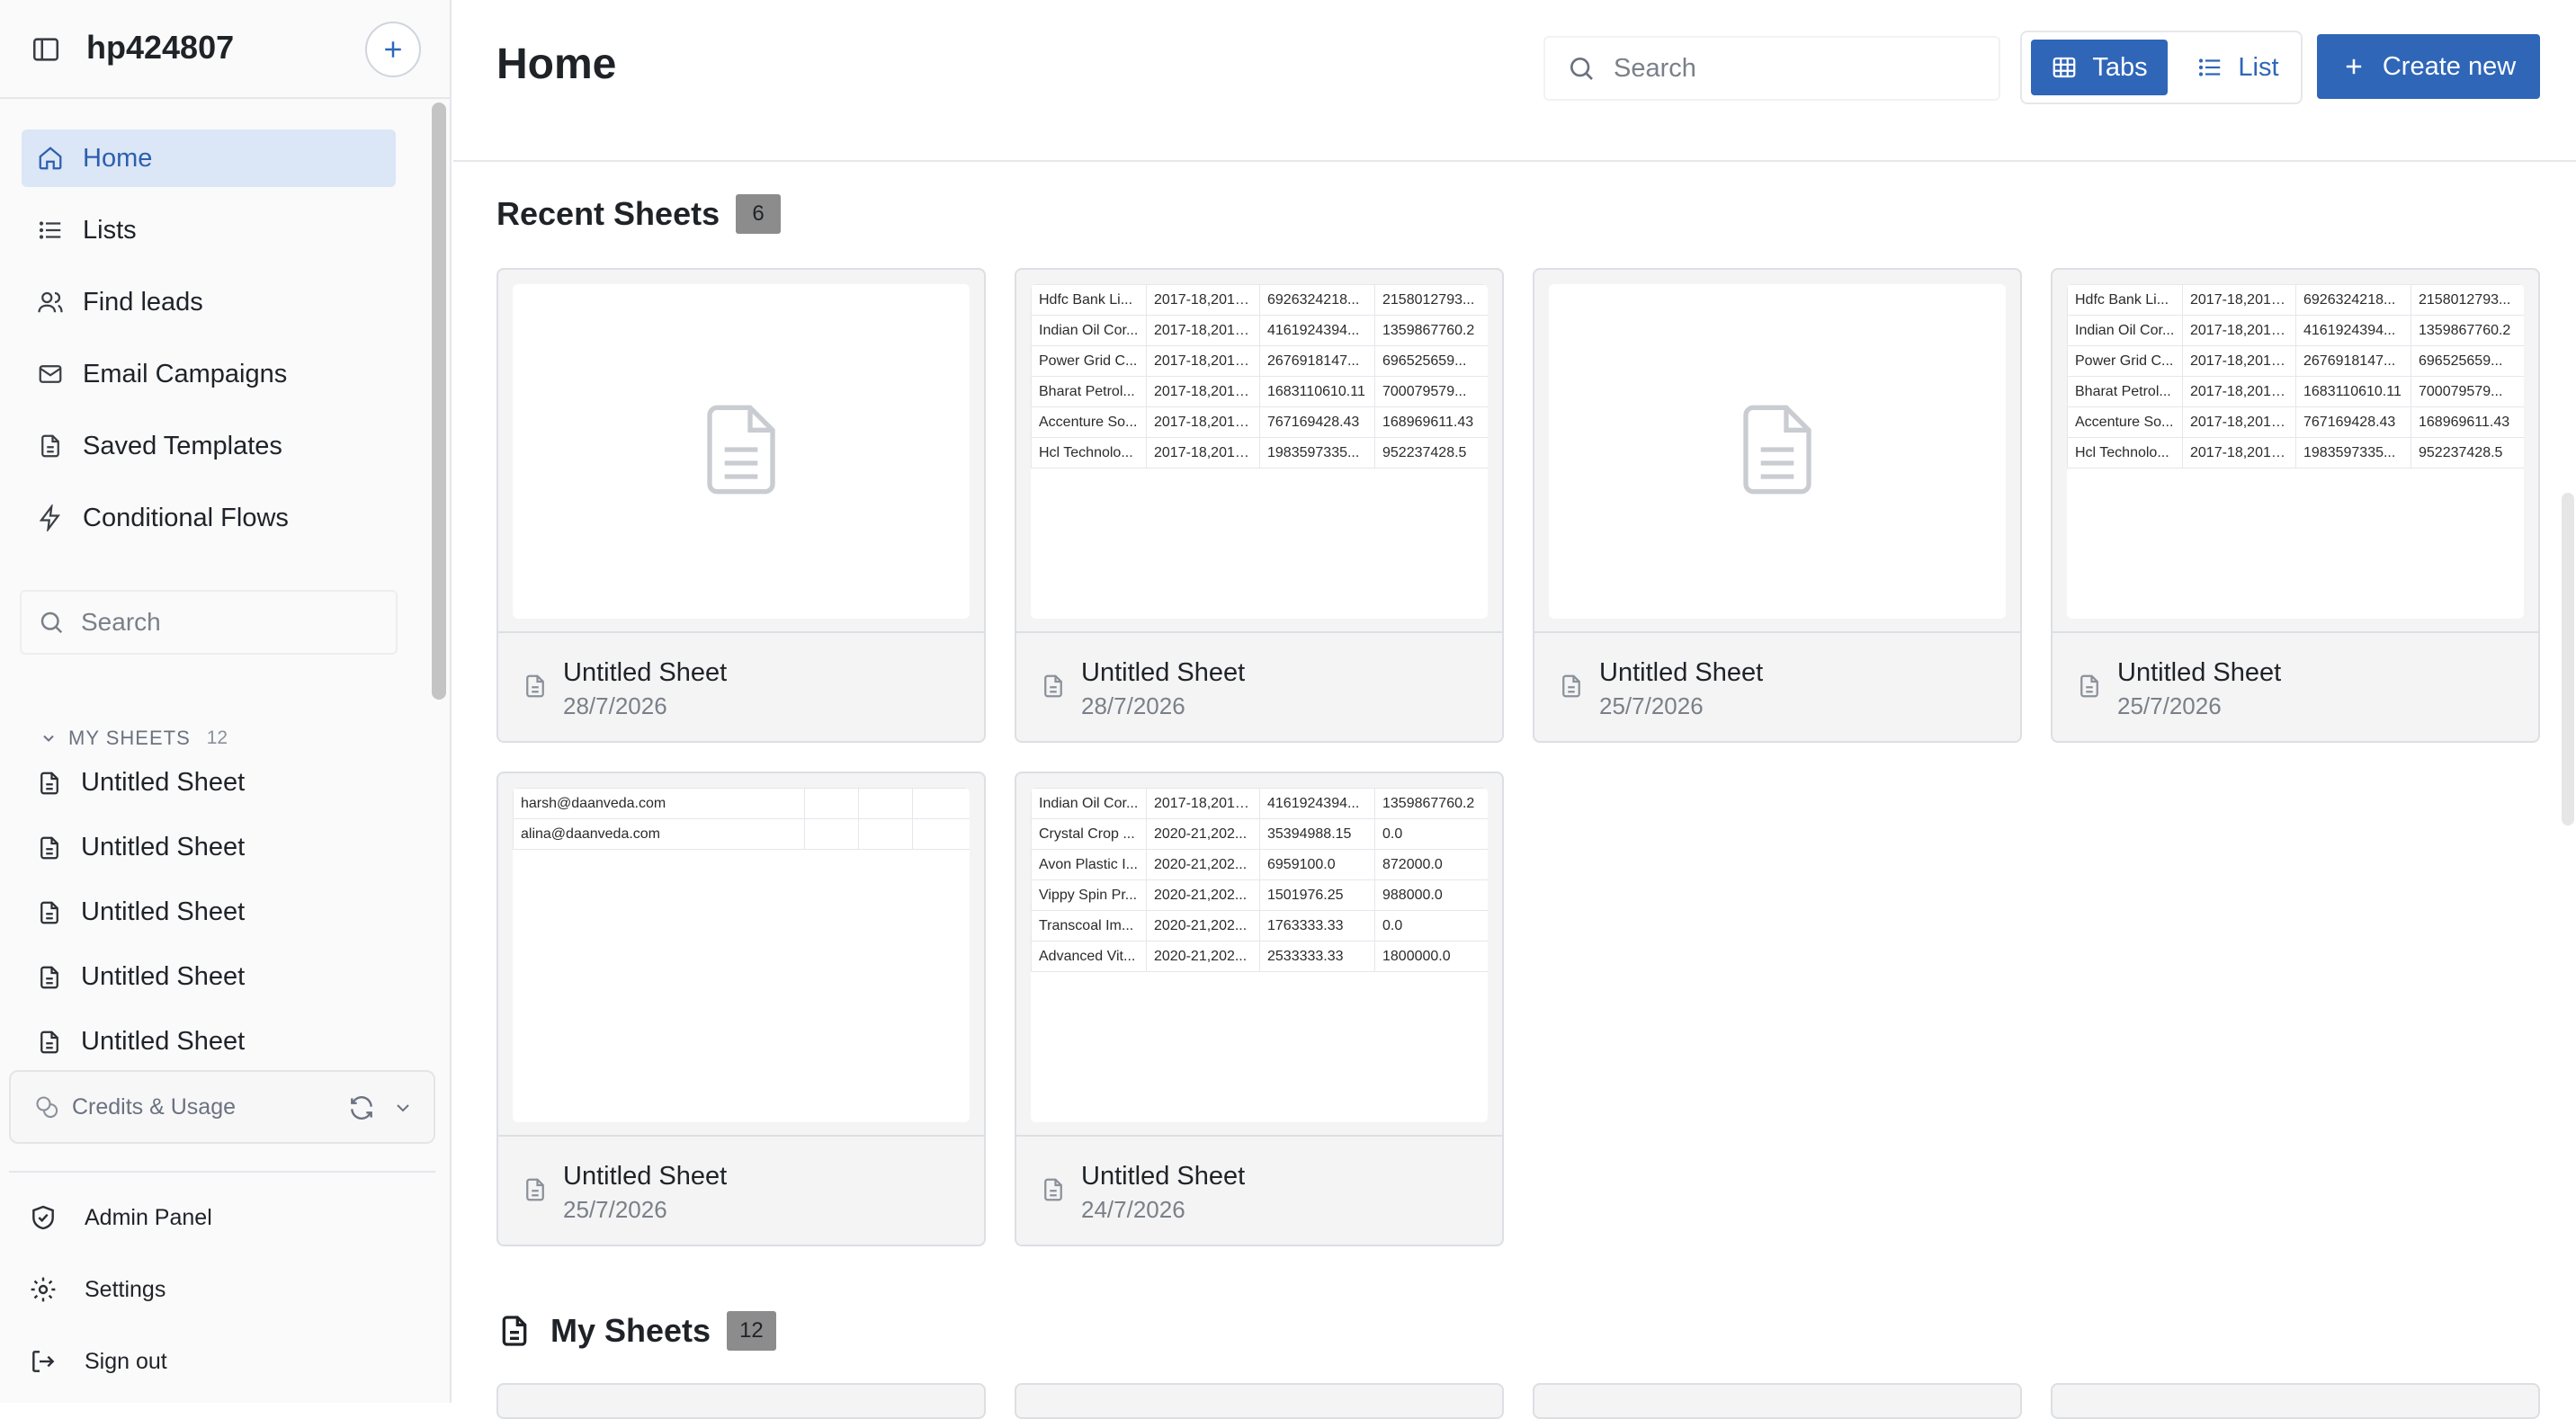 The image size is (2576, 1419). Describe the element at coordinates (209, 518) in the screenshot. I see `sidebar-item-conditional-flows: Conditional Flows` at that location.